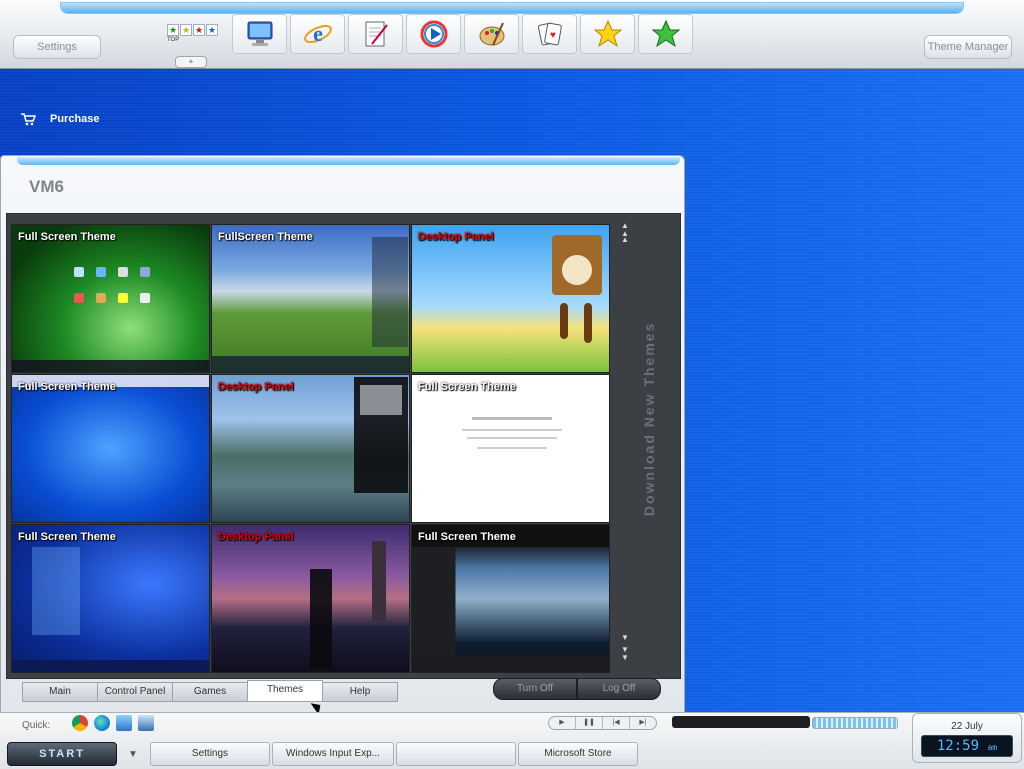 The height and width of the screenshot is (769, 1024). I want to click on window-tabs: Main Control Panel Games Themes Help, so click(210, 691).